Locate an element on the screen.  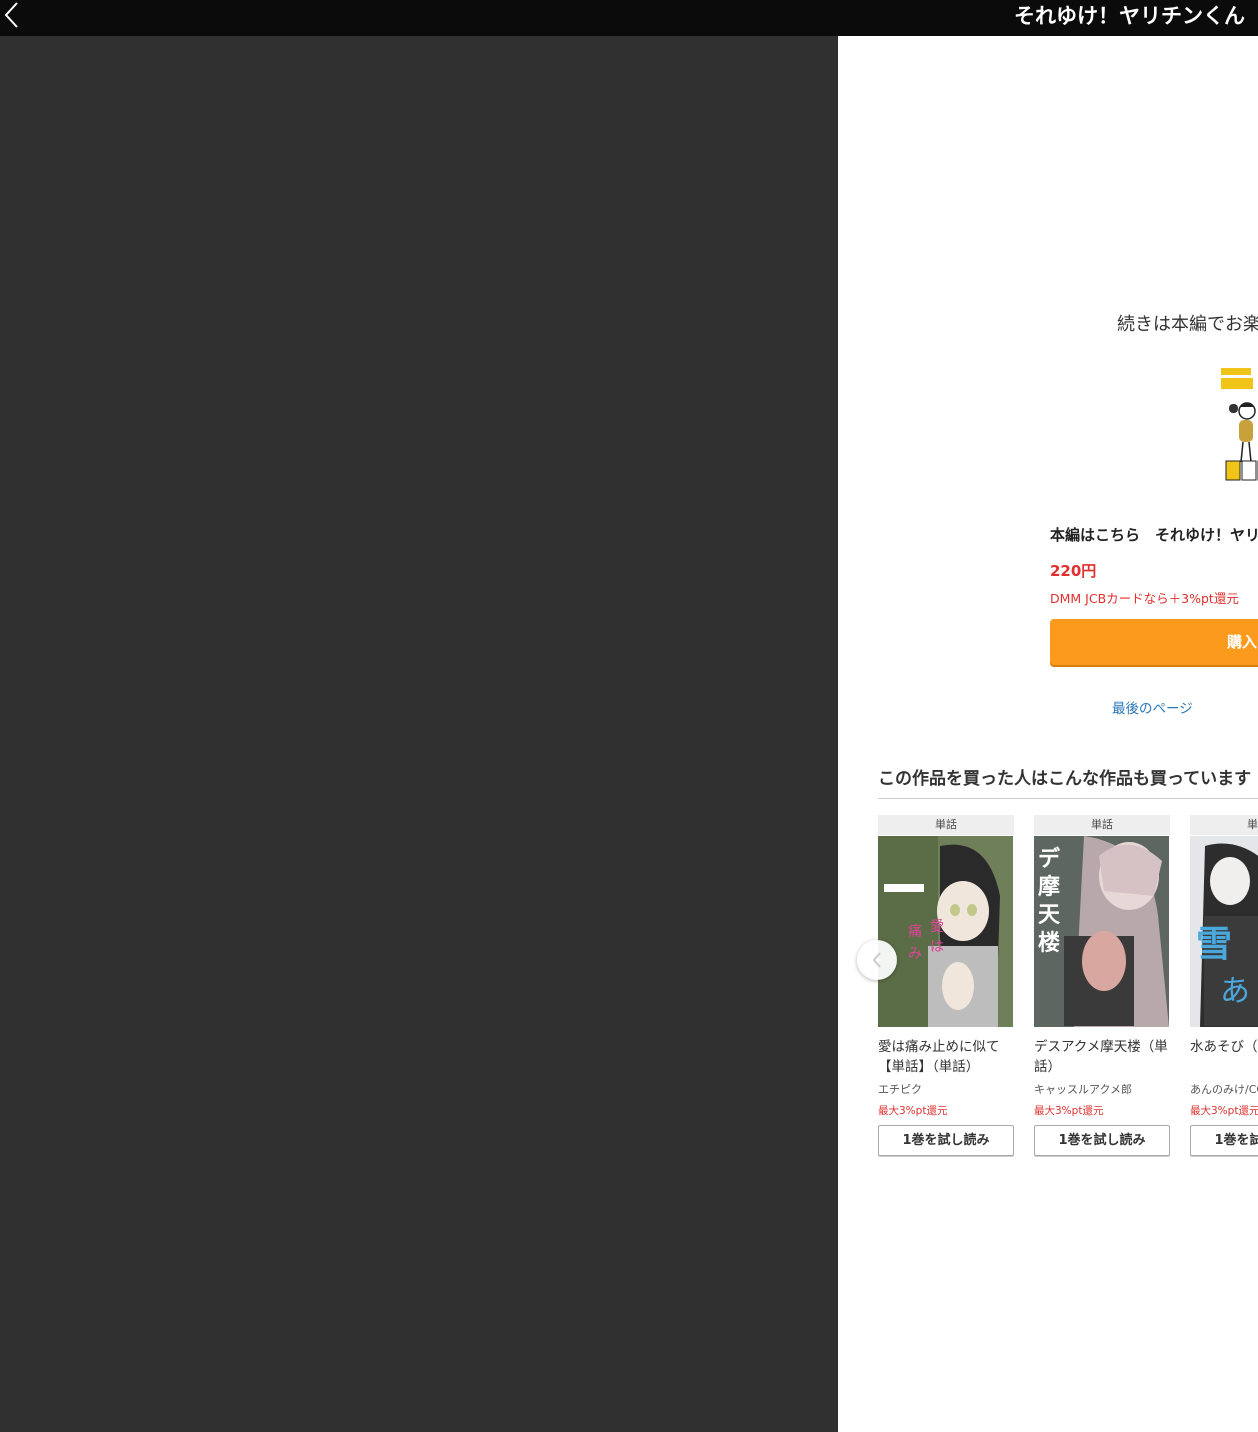
recommendation-author: あんのみけ/CO is located at coordinates (1224, 1089).